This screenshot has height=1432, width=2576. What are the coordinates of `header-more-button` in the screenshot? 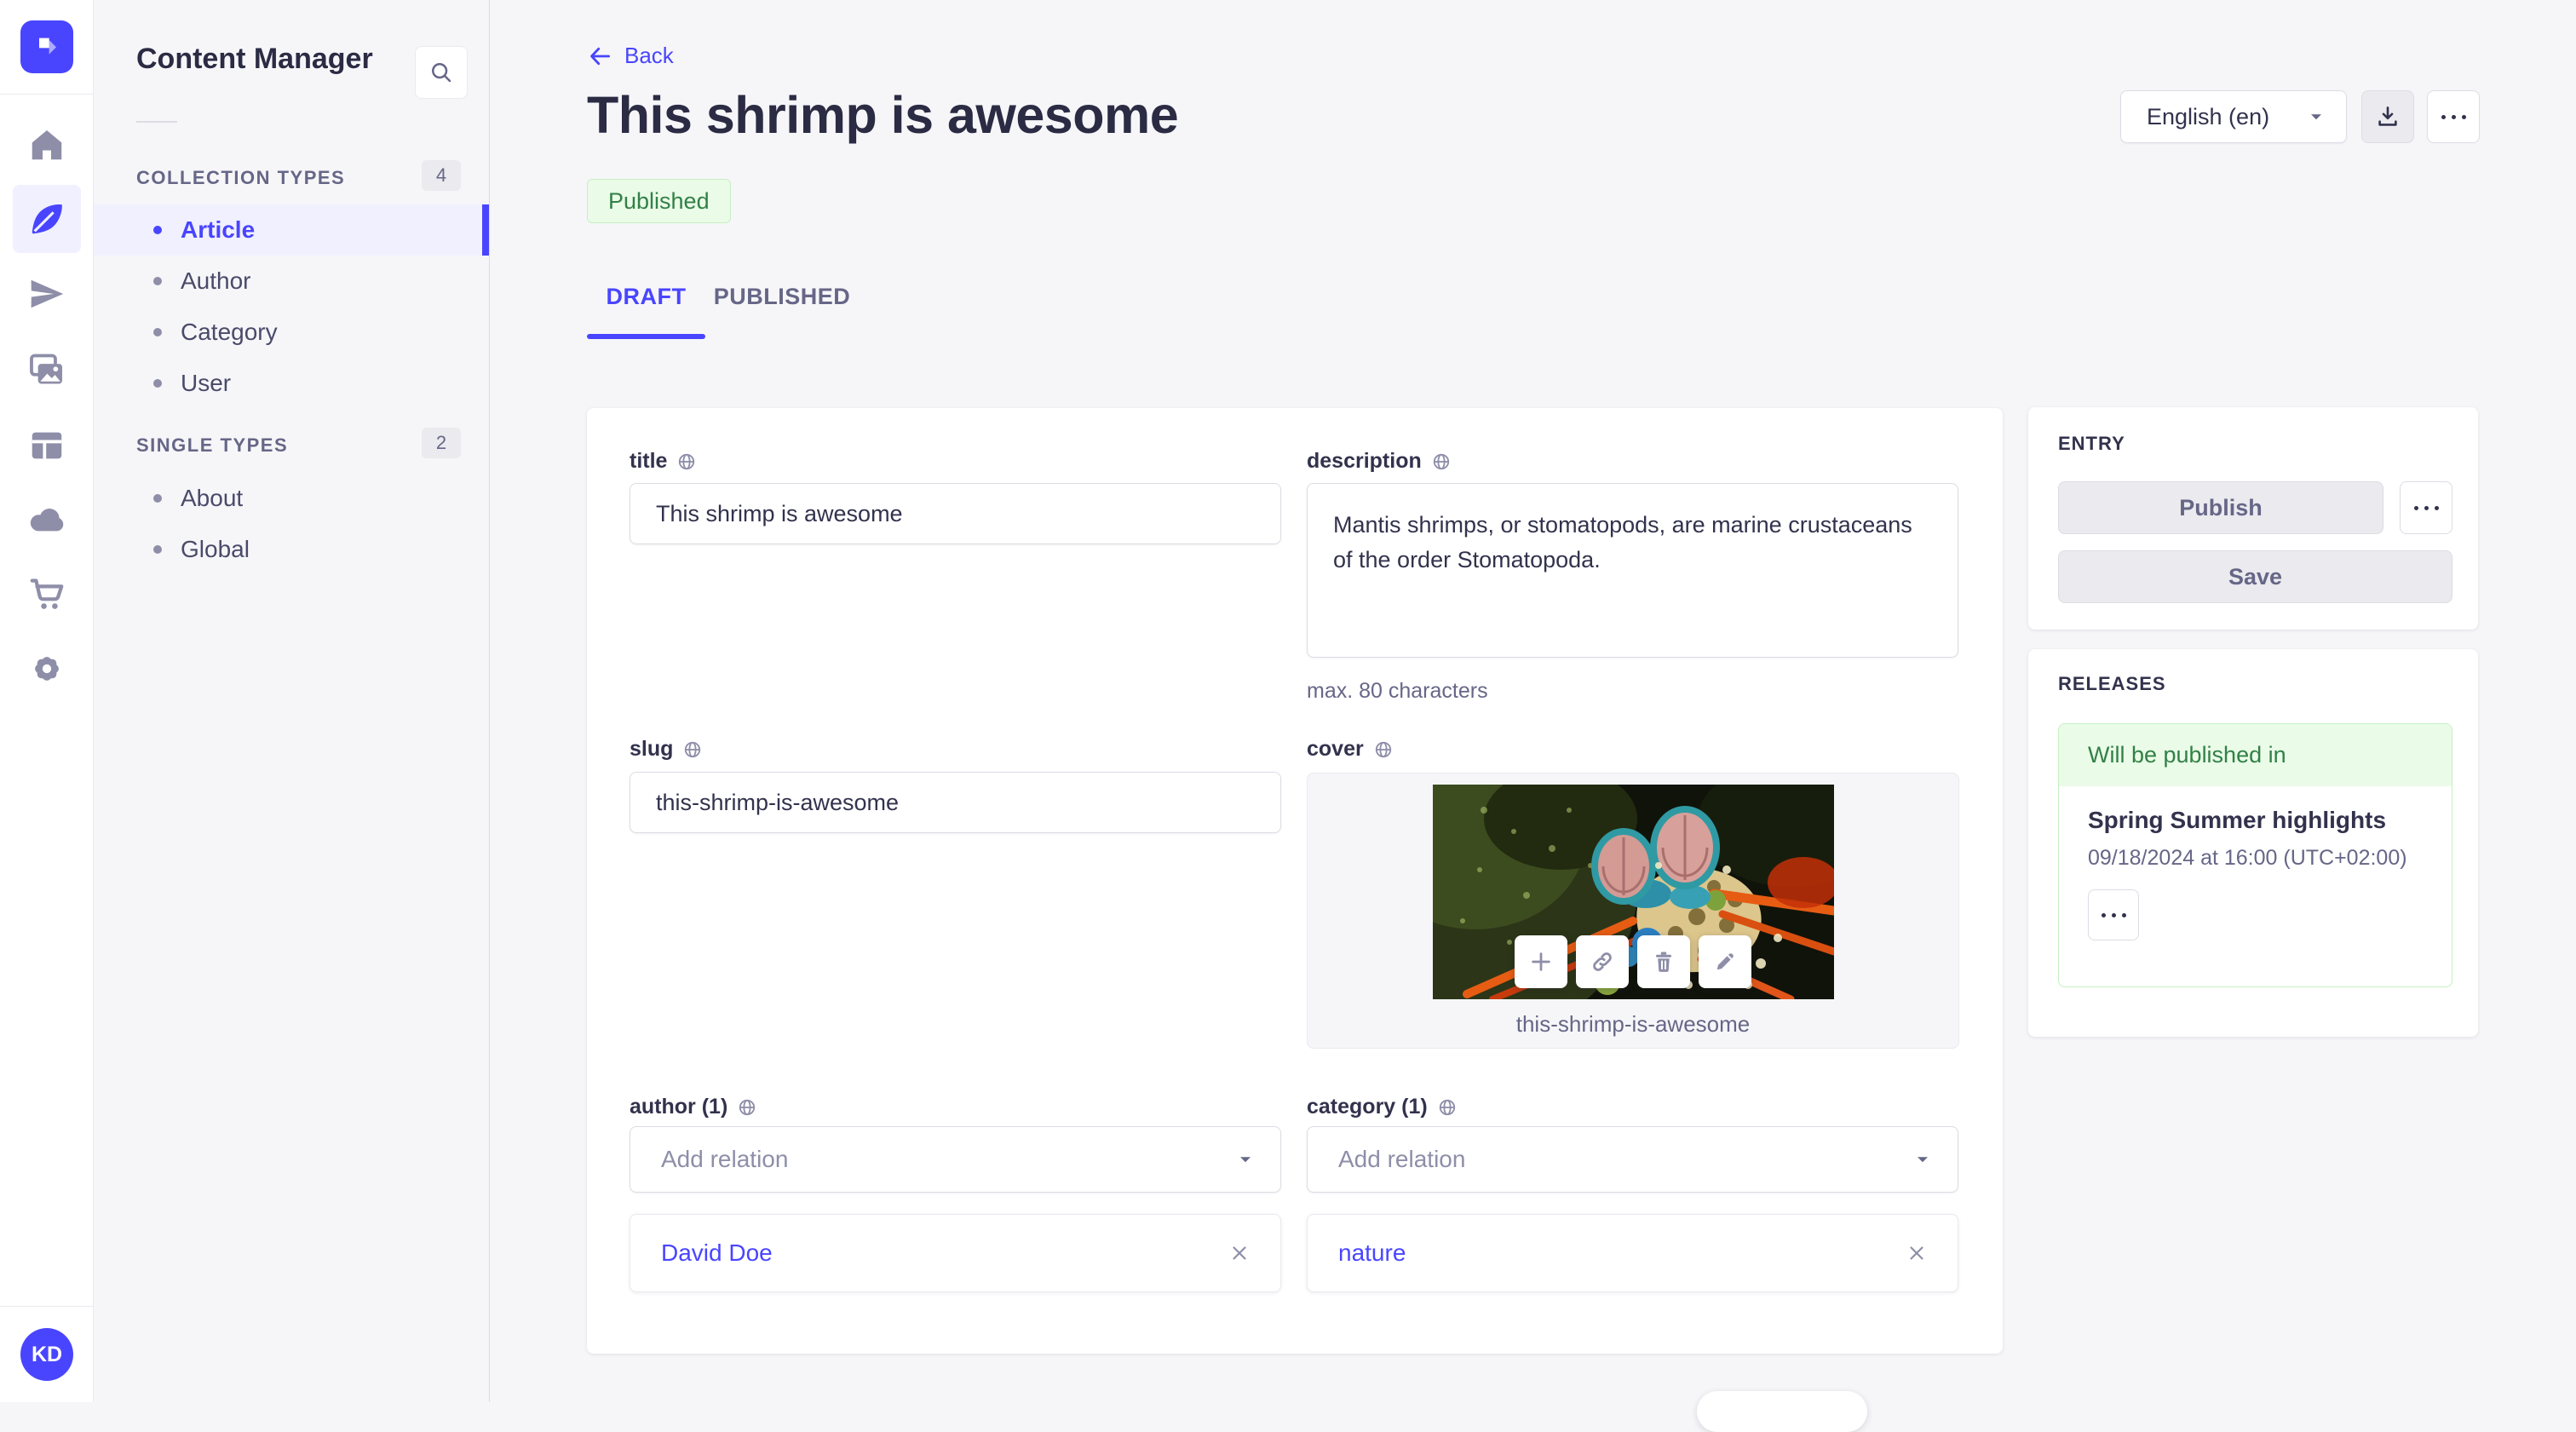 It's located at (2454, 116).